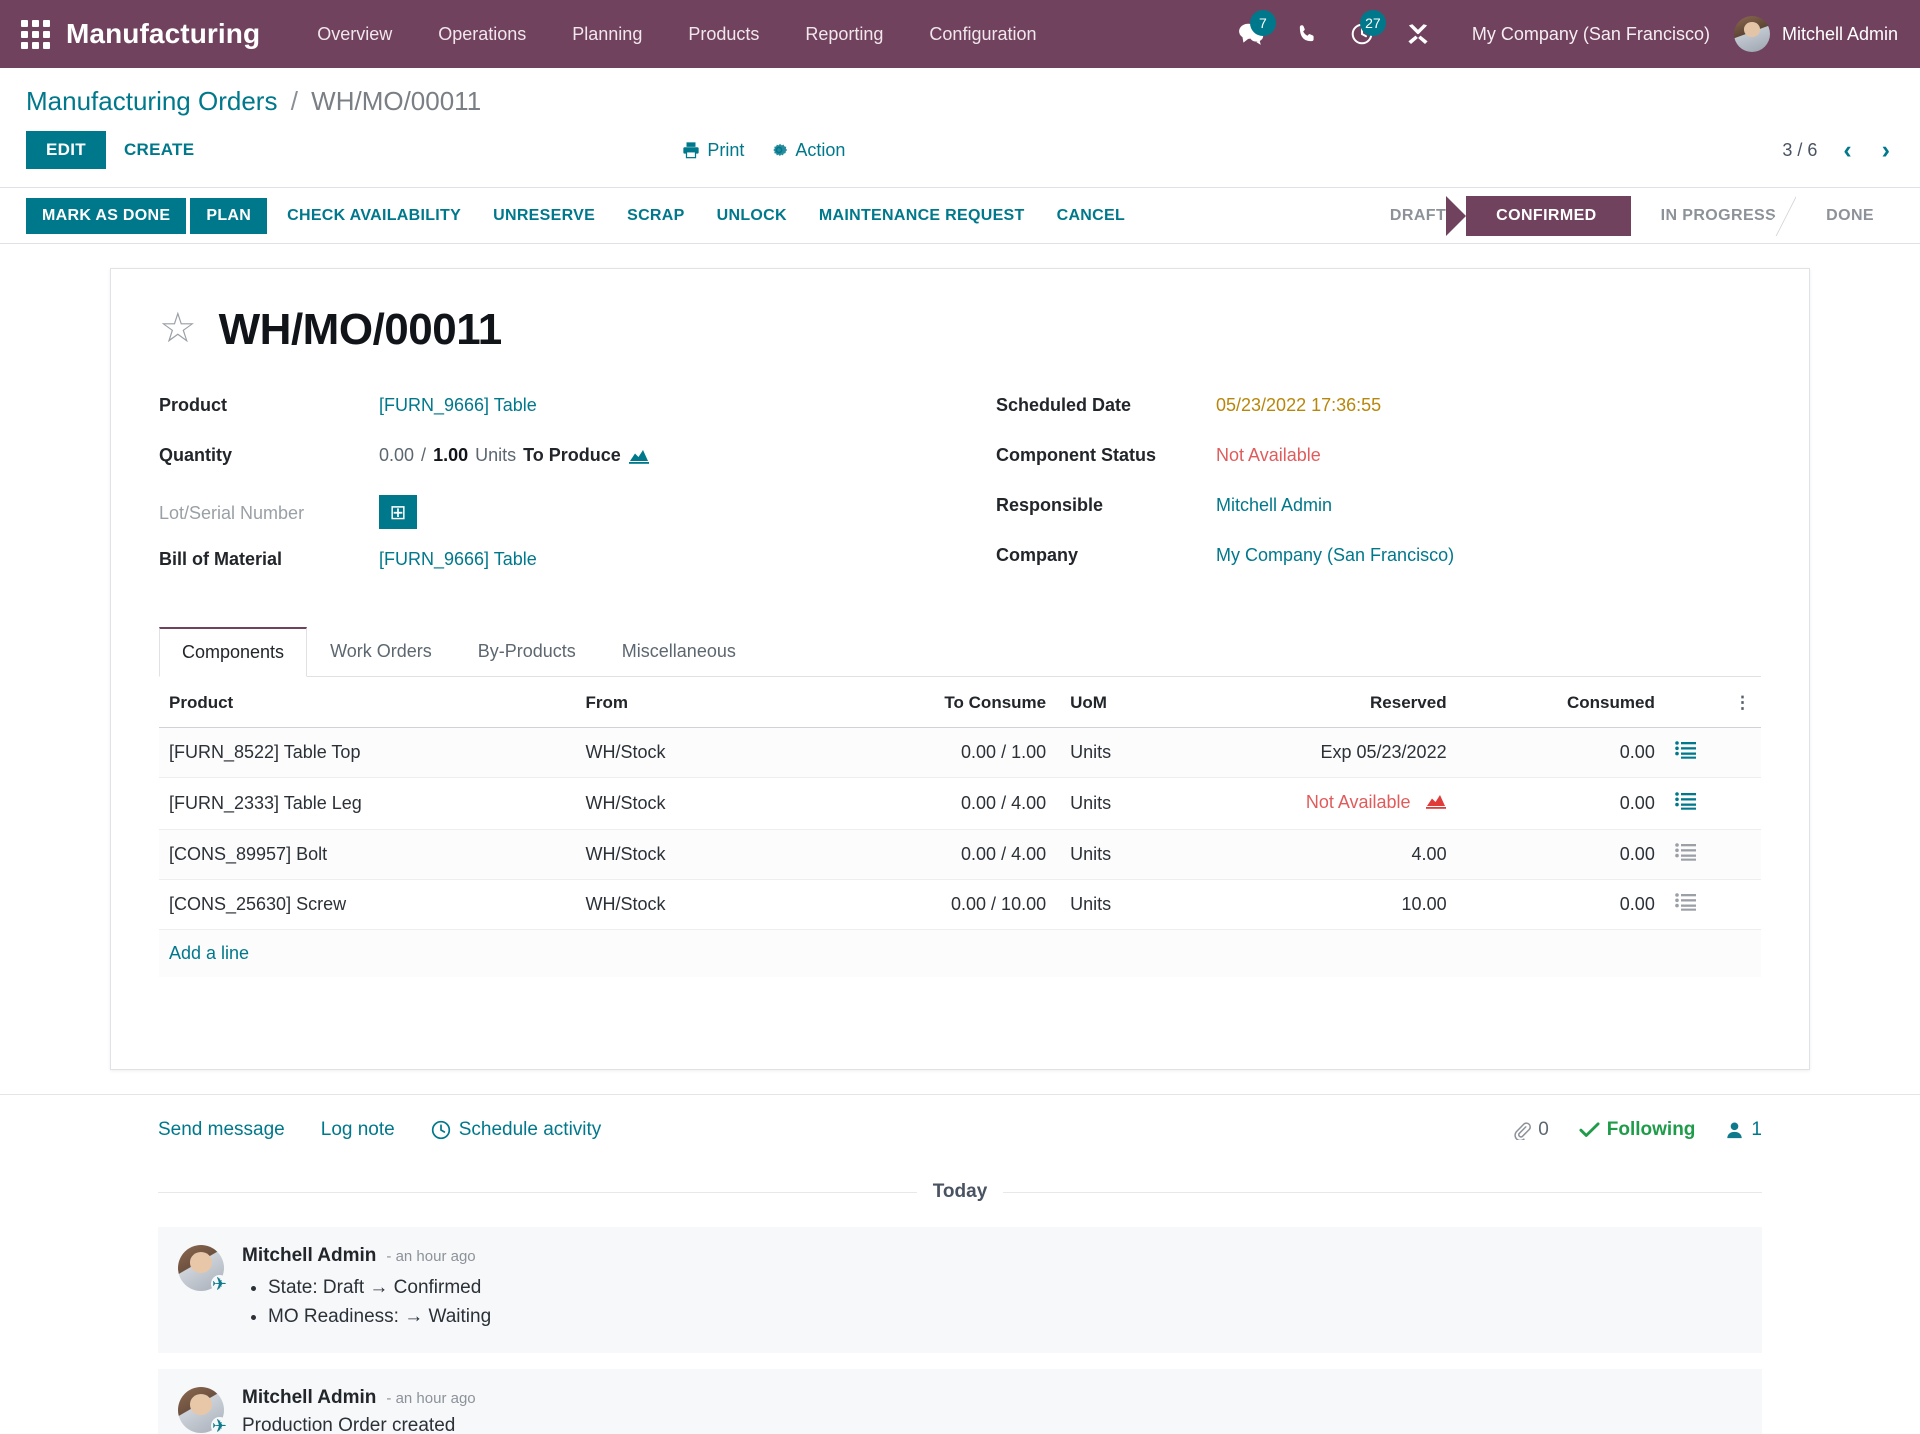 This screenshot has height=1434, width=1920. Describe the element at coordinates (367, 803) in the screenshot. I see `cell-product: [FURN_2333] Table Leg` at that location.